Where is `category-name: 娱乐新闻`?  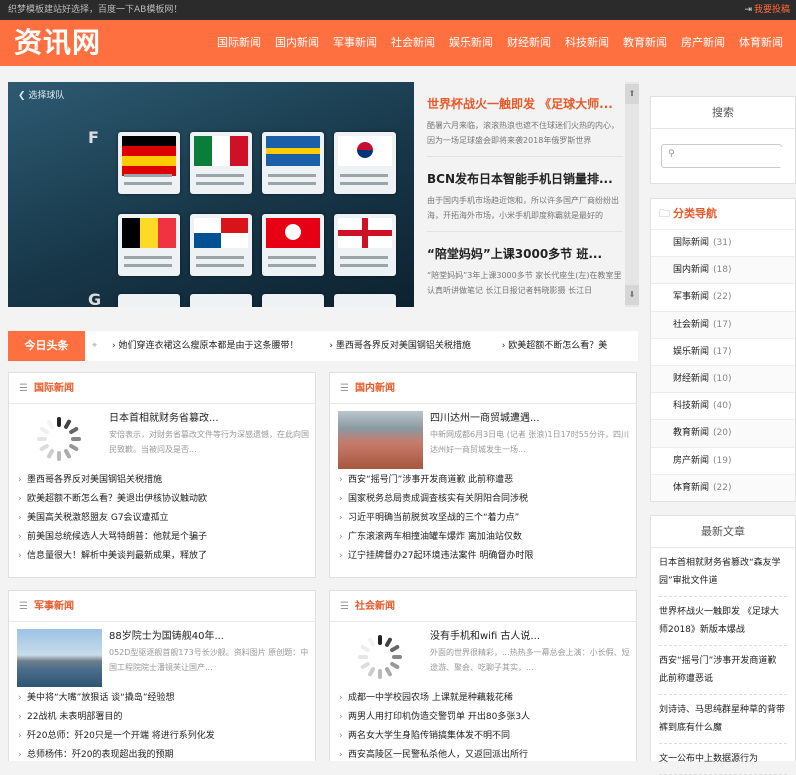 category-name: 娱乐新闻 is located at coordinates (691, 351).